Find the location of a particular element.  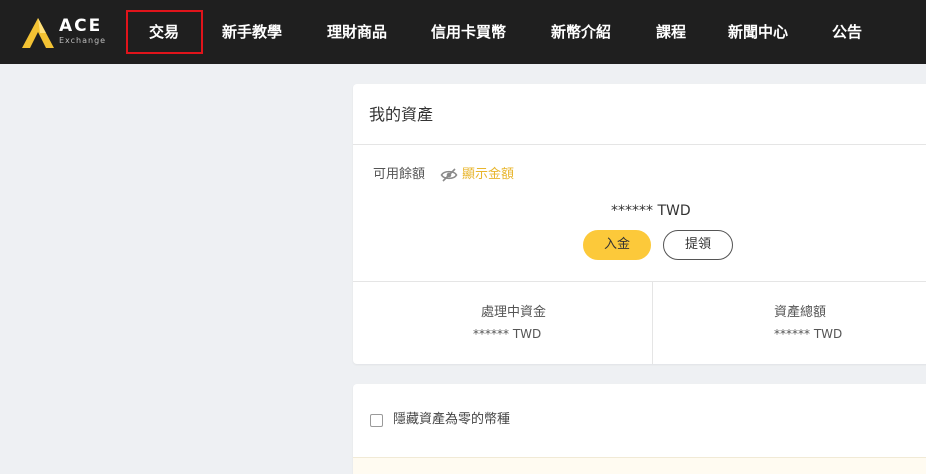

asset-options-card: 隱藏資產為零的幣種 is located at coordinates (639, 429).